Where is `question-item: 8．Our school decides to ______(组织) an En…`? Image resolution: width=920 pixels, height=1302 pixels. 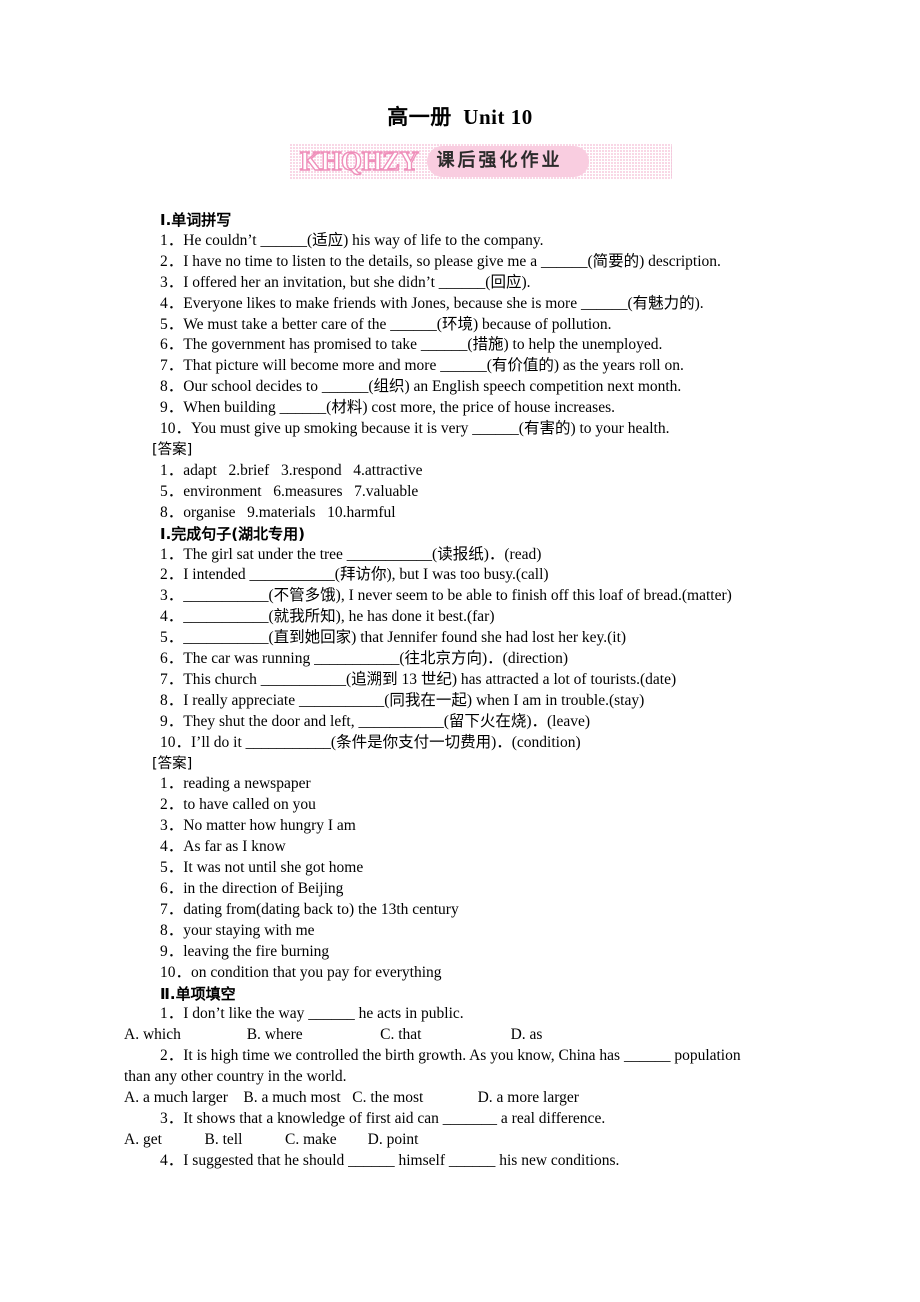
question-item: 8．Our school decides to ______(组织) an En… is located at coordinates (421, 387).